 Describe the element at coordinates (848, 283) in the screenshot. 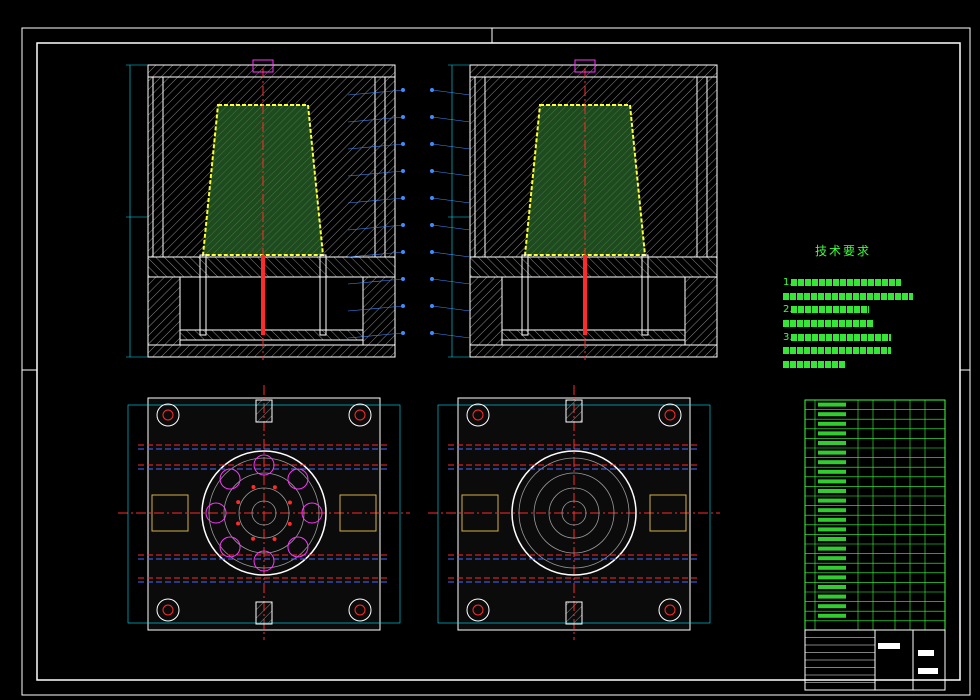

I see `requirement-item: 1.` at that location.